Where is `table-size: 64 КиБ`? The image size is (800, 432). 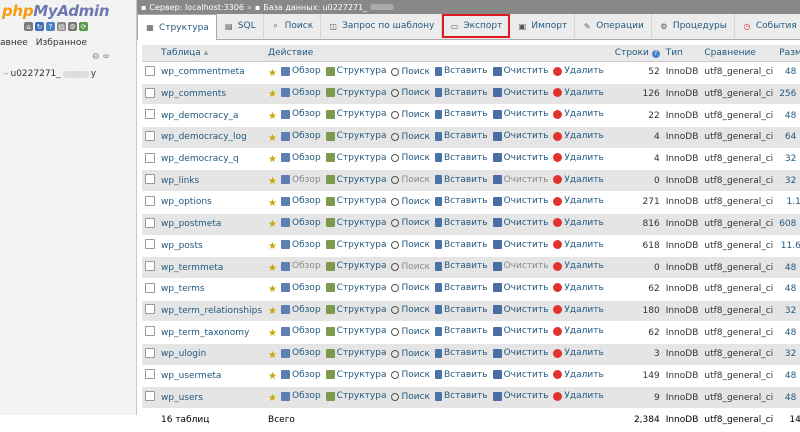
table-size: 64 КиБ is located at coordinates (788, 137).